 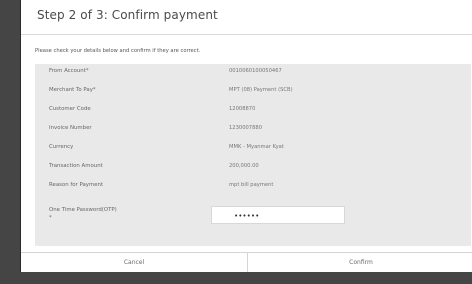 I want to click on detail-row-currency: Currency MMK - Myanmar Kyat, so click(x=253, y=150).